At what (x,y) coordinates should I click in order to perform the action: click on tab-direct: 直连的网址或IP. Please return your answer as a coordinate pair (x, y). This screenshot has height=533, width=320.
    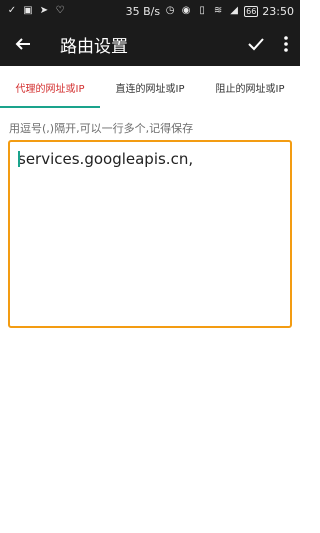
    Looking at the image, I should click on (150, 87).